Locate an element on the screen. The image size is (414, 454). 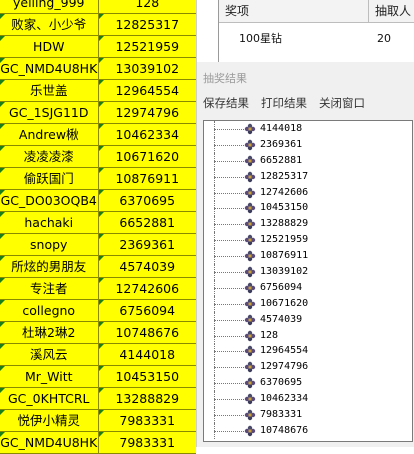
result-item: 12825317 is located at coordinates (308, 176).